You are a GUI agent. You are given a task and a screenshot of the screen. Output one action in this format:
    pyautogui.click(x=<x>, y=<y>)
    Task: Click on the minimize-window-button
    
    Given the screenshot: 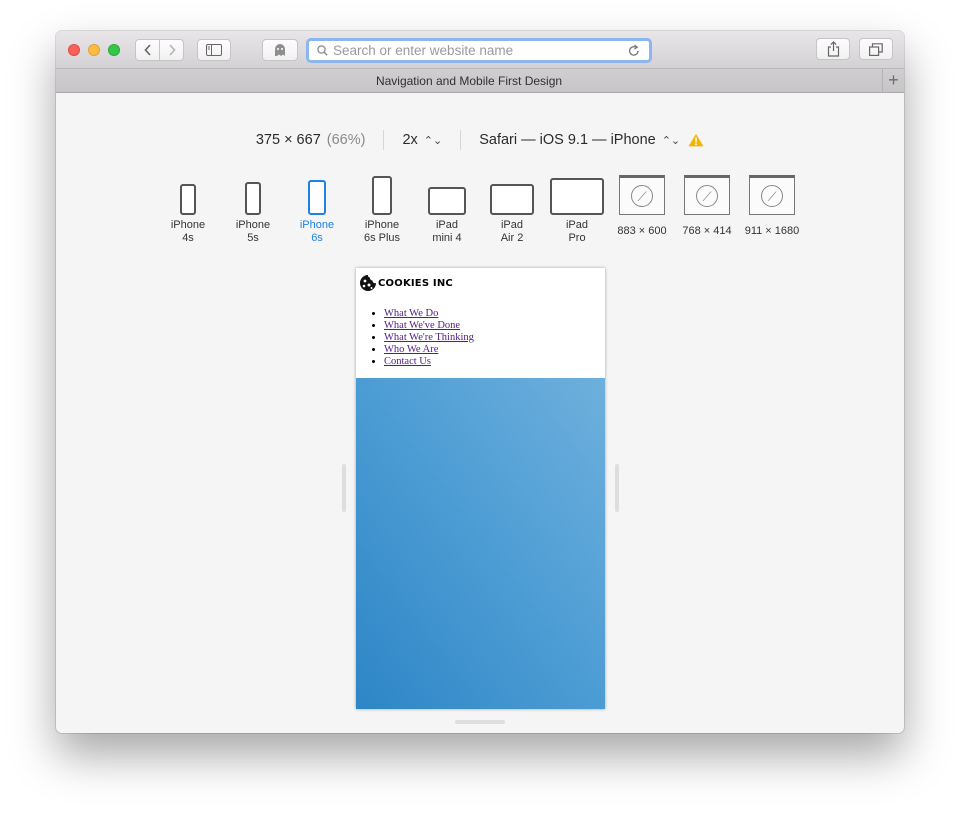 What is the action you would take?
    pyautogui.click(x=94, y=50)
    